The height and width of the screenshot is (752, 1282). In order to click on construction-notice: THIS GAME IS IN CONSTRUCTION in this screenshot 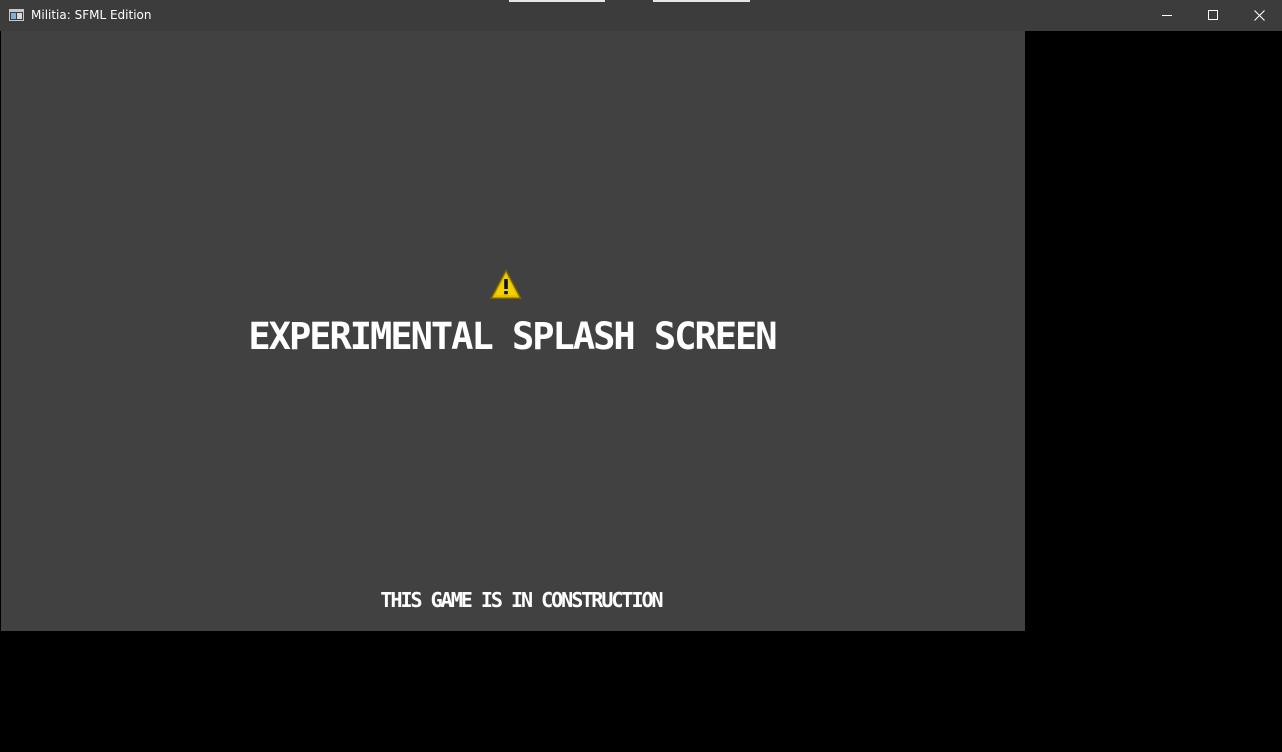, I will do `click(521, 600)`.